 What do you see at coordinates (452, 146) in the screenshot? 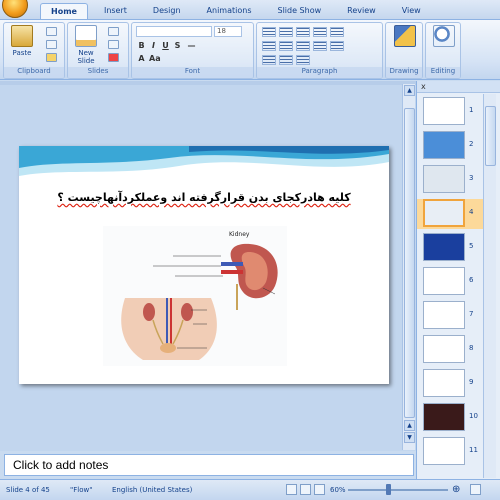
I see `slide-thumbnail: 2` at bounding box center [452, 146].